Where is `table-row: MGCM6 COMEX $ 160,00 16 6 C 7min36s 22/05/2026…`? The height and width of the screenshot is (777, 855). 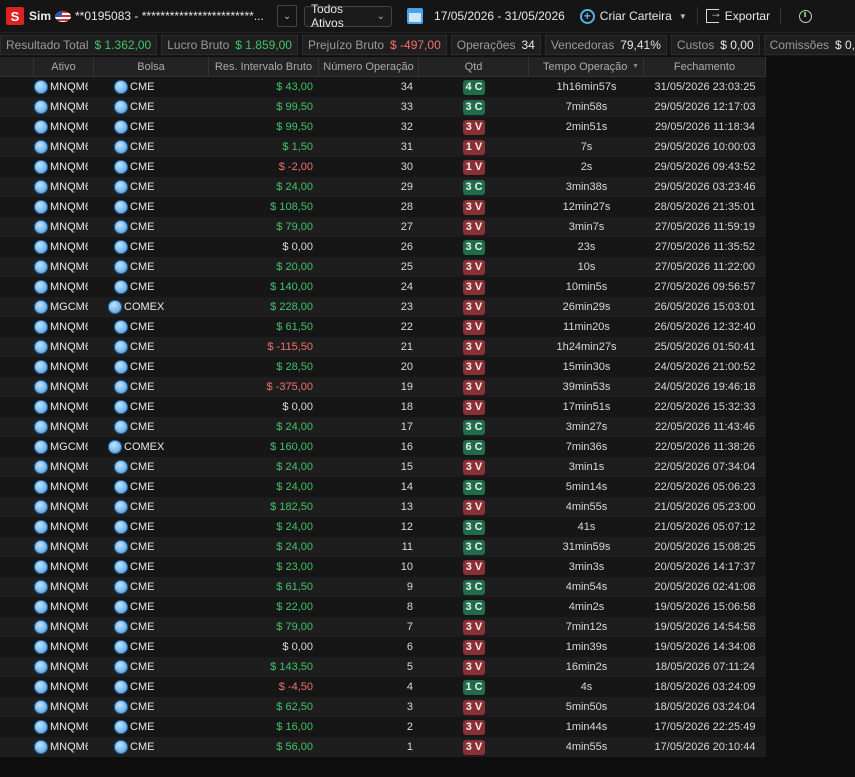 table-row: MGCM6 COMEX $ 160,00 16 6 C 7min36s 22/05/2026… is located at coordinates (383, 447).